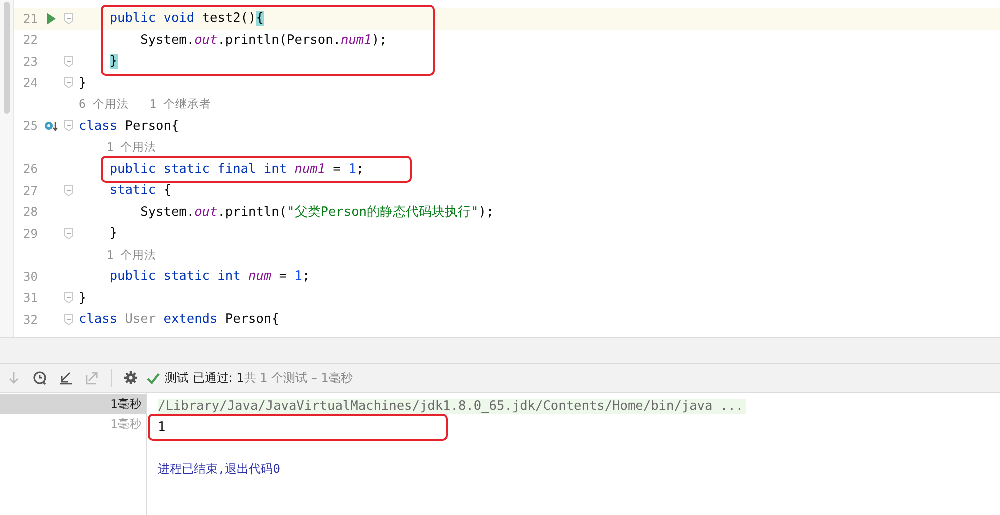  I want to click on line-number: 28, so click(31, 212).